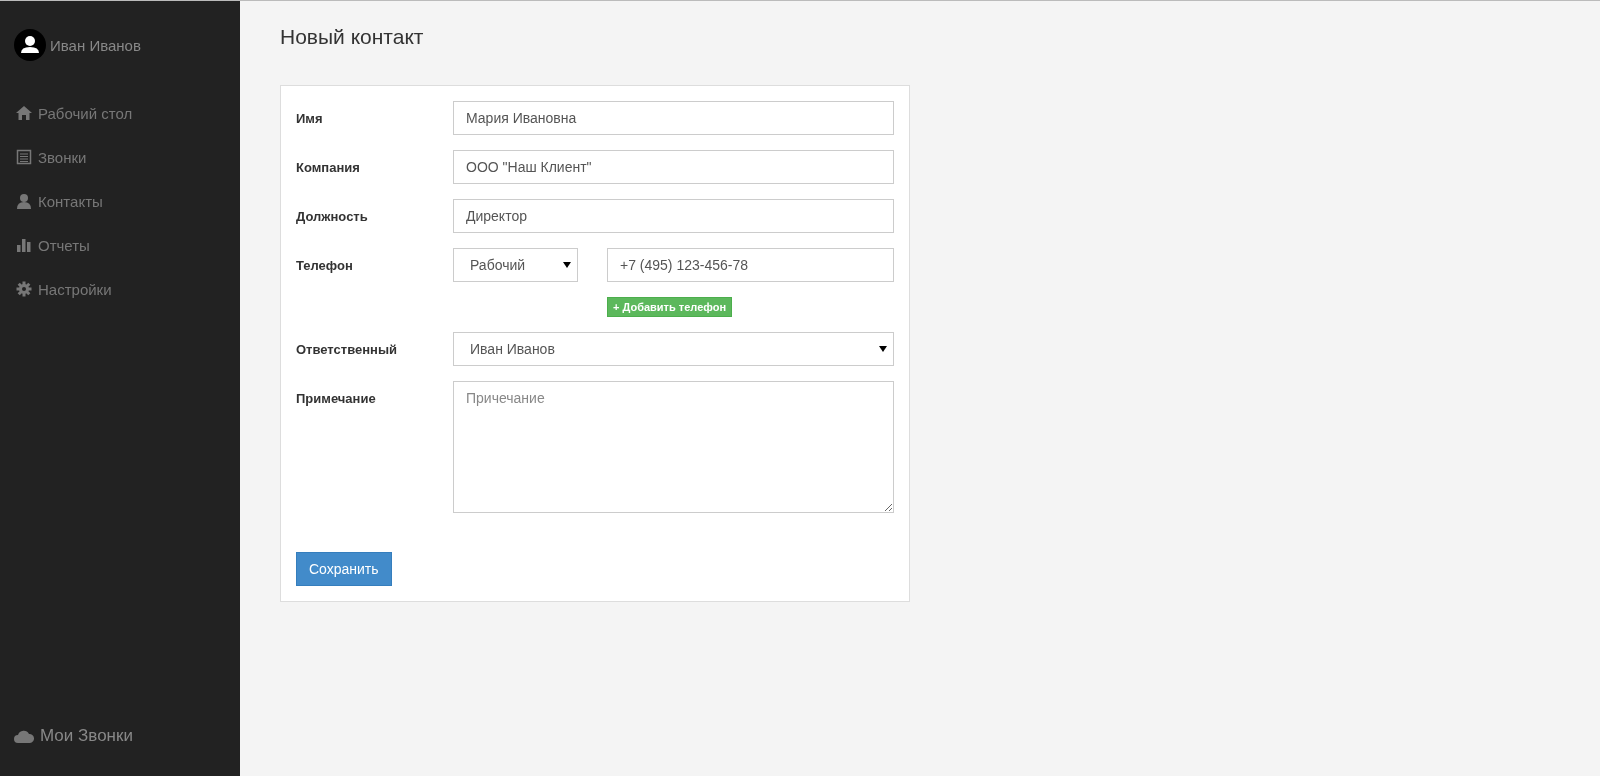 The height and width of the screenshot is (776, 1600). What do you see at coordinates (673, 167) in the screenshot?
I see `text-field: ООО "Наш Клиент"` at bounding box center [673, 167].